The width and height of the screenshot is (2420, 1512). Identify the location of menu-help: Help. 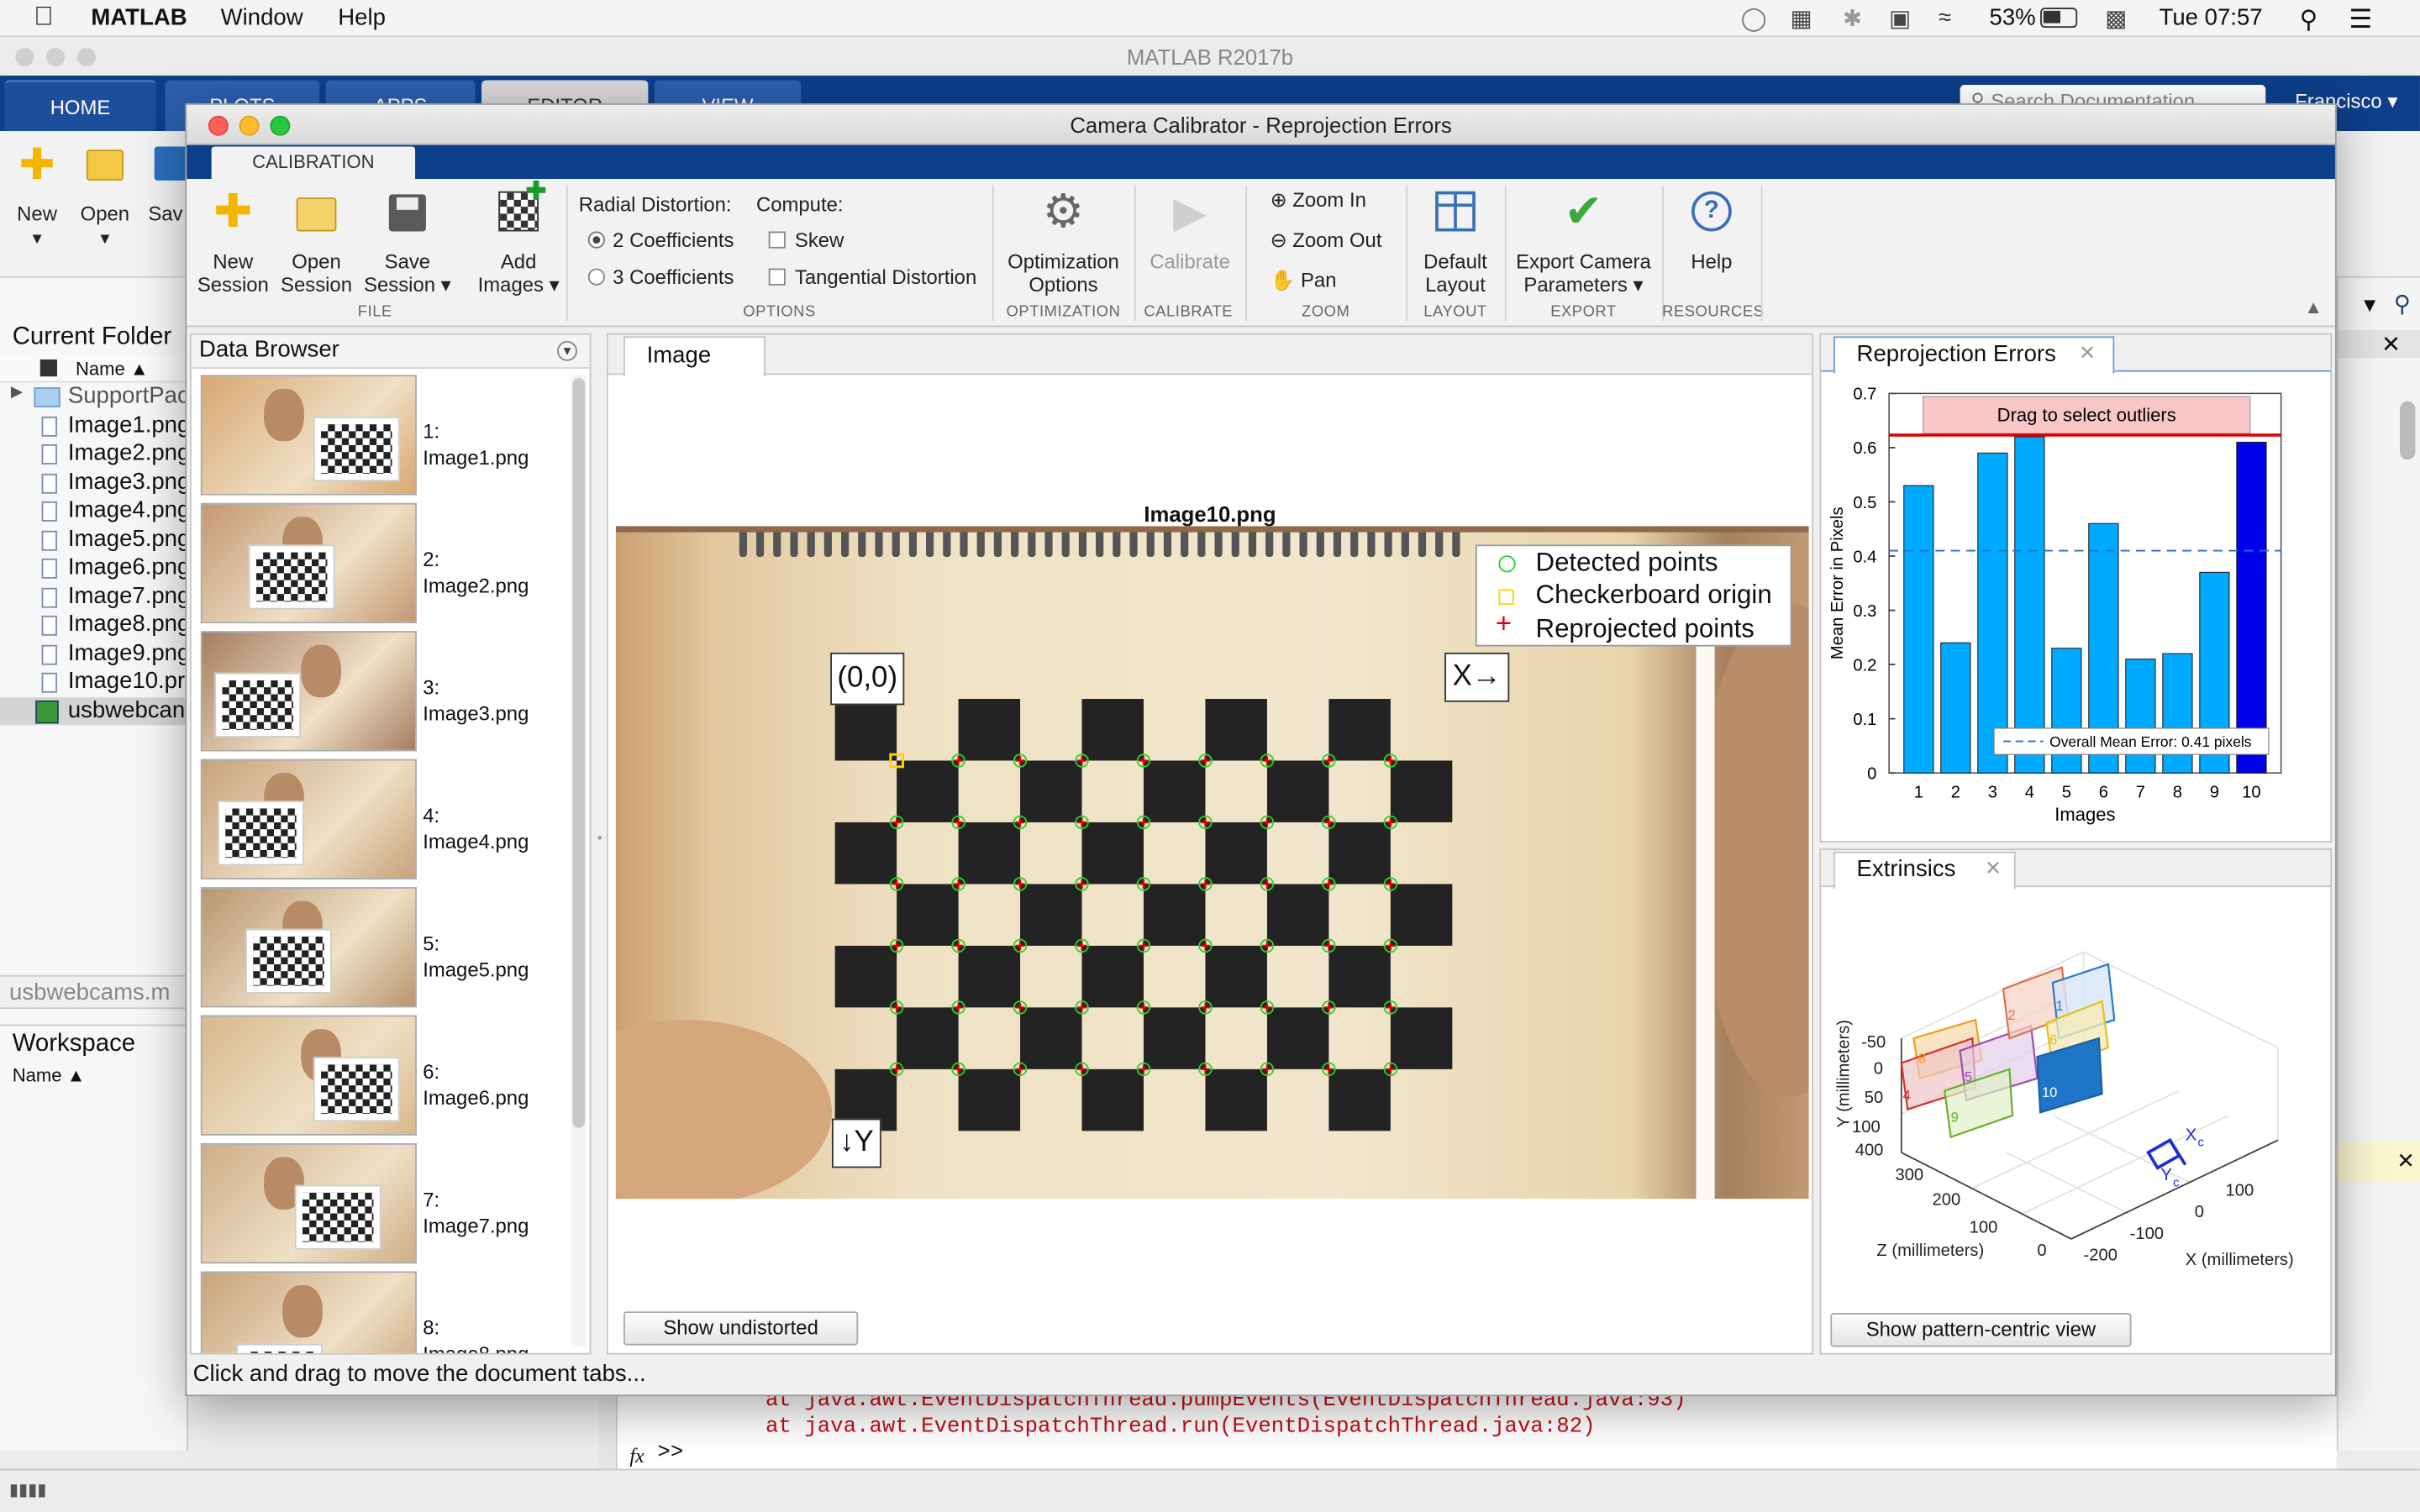
(362, 18).